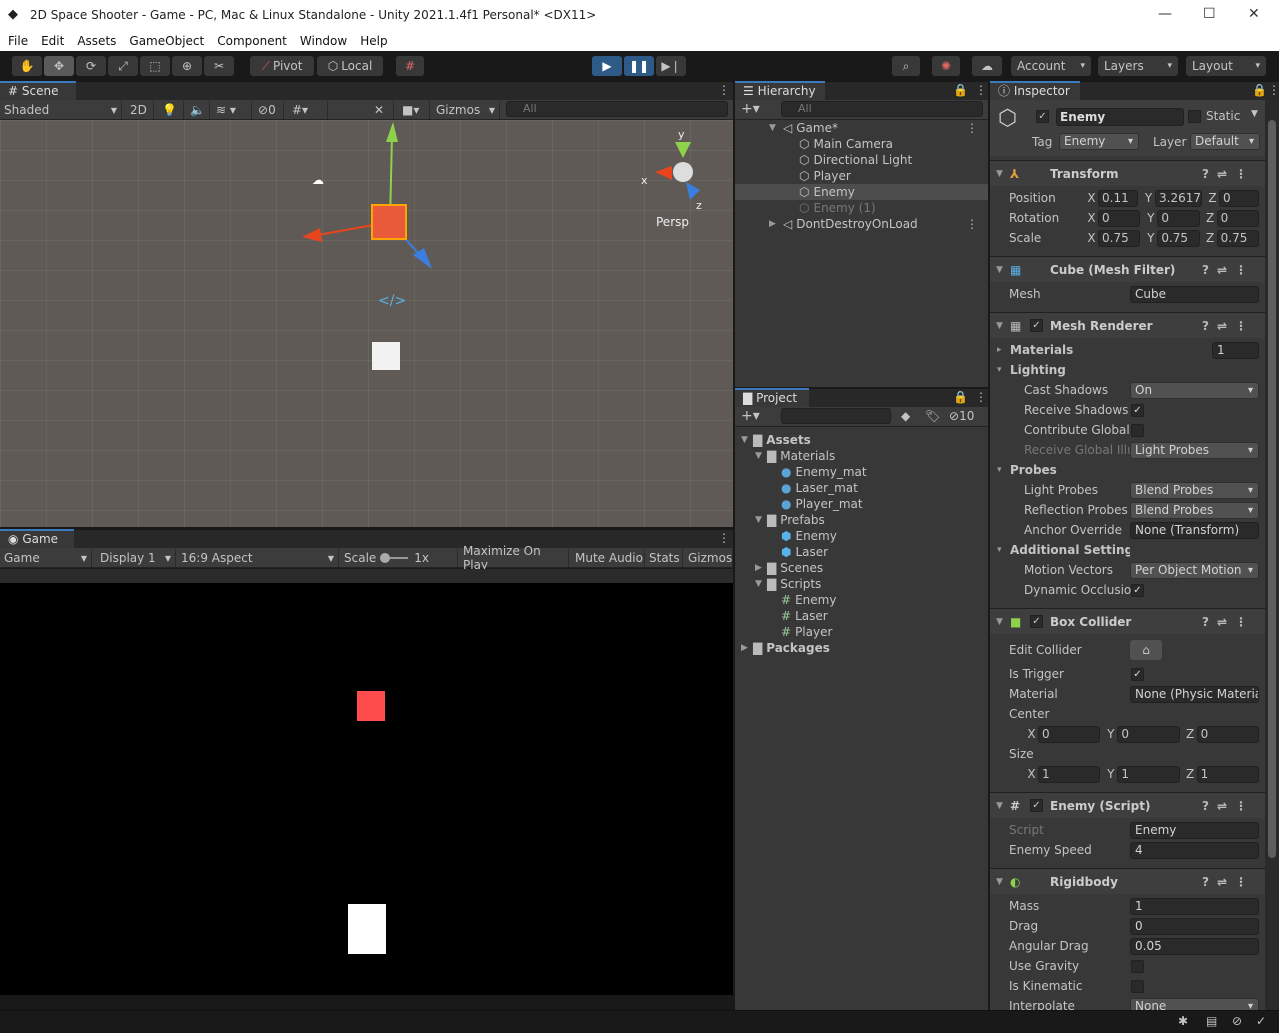  Describe the element at coordinates (664, 558) in the screenshot. I see `stats-toggle: Stats` at that location.